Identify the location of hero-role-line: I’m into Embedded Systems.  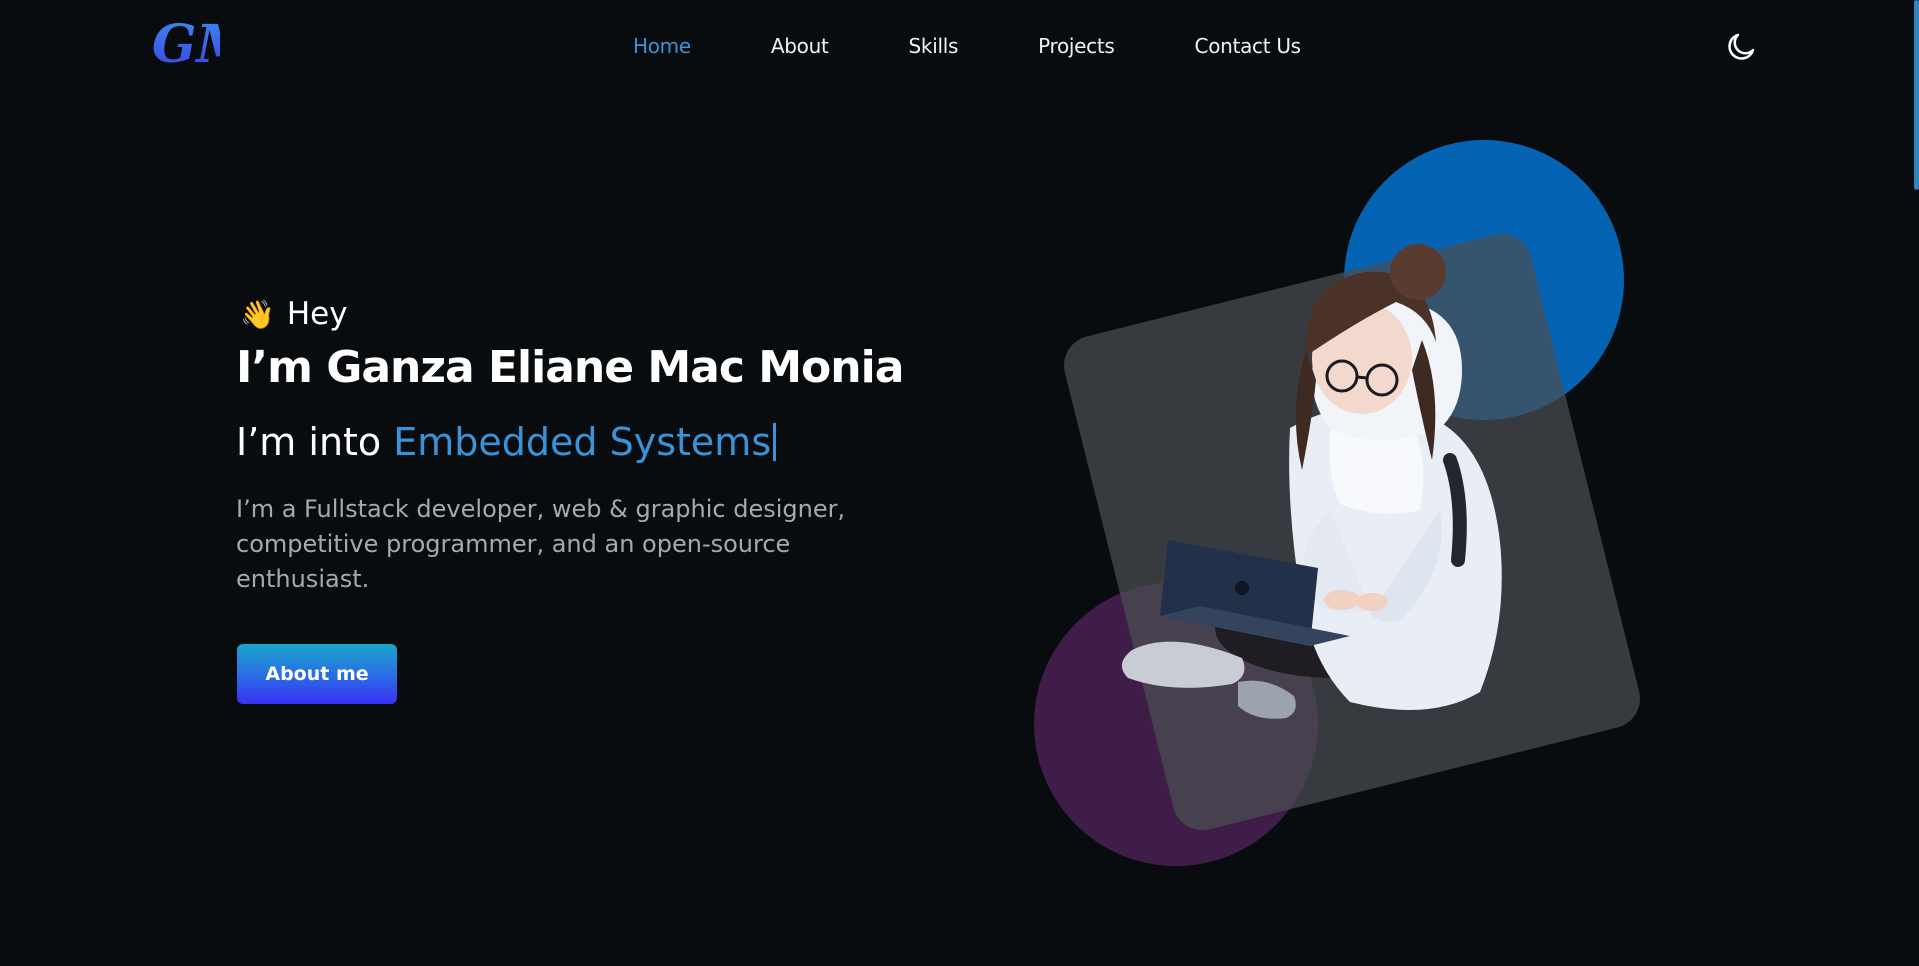
(506, 442).